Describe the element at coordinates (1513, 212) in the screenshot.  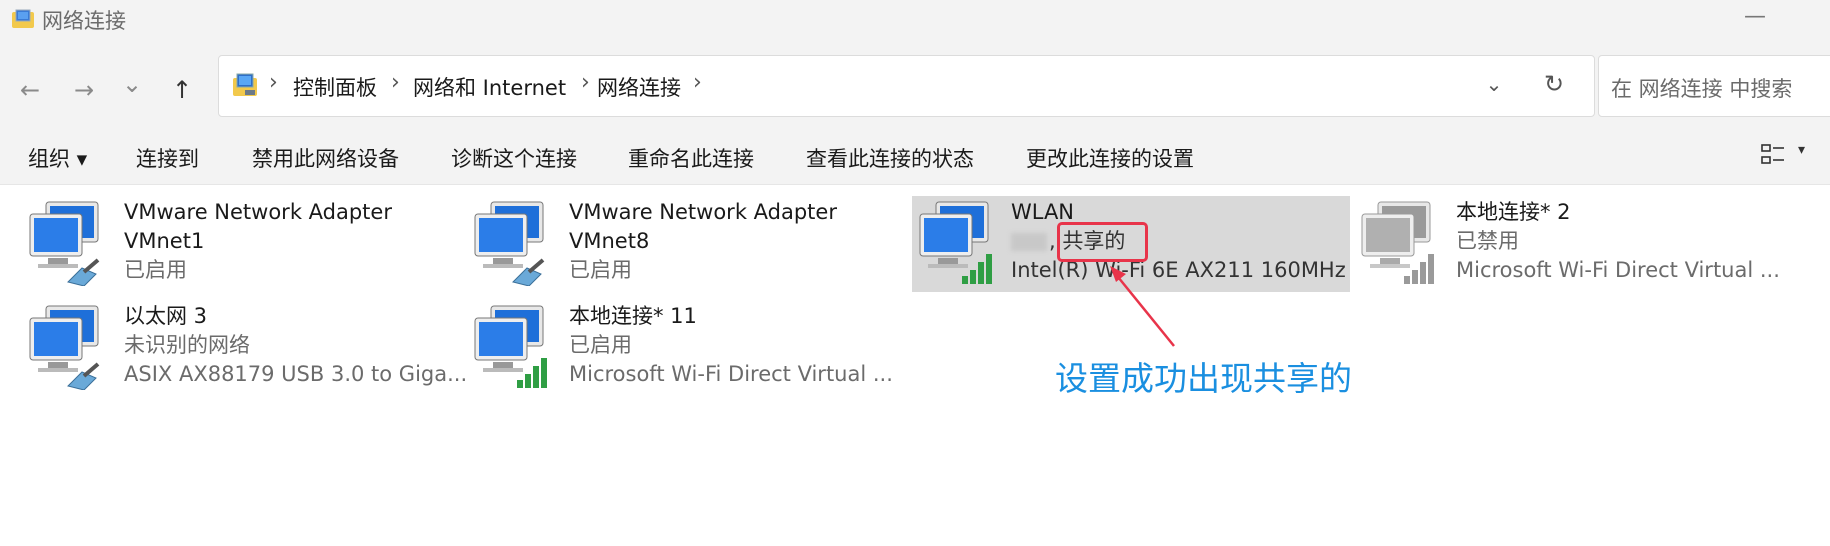
I see `connection-name: 本地连接* 2` at that location.